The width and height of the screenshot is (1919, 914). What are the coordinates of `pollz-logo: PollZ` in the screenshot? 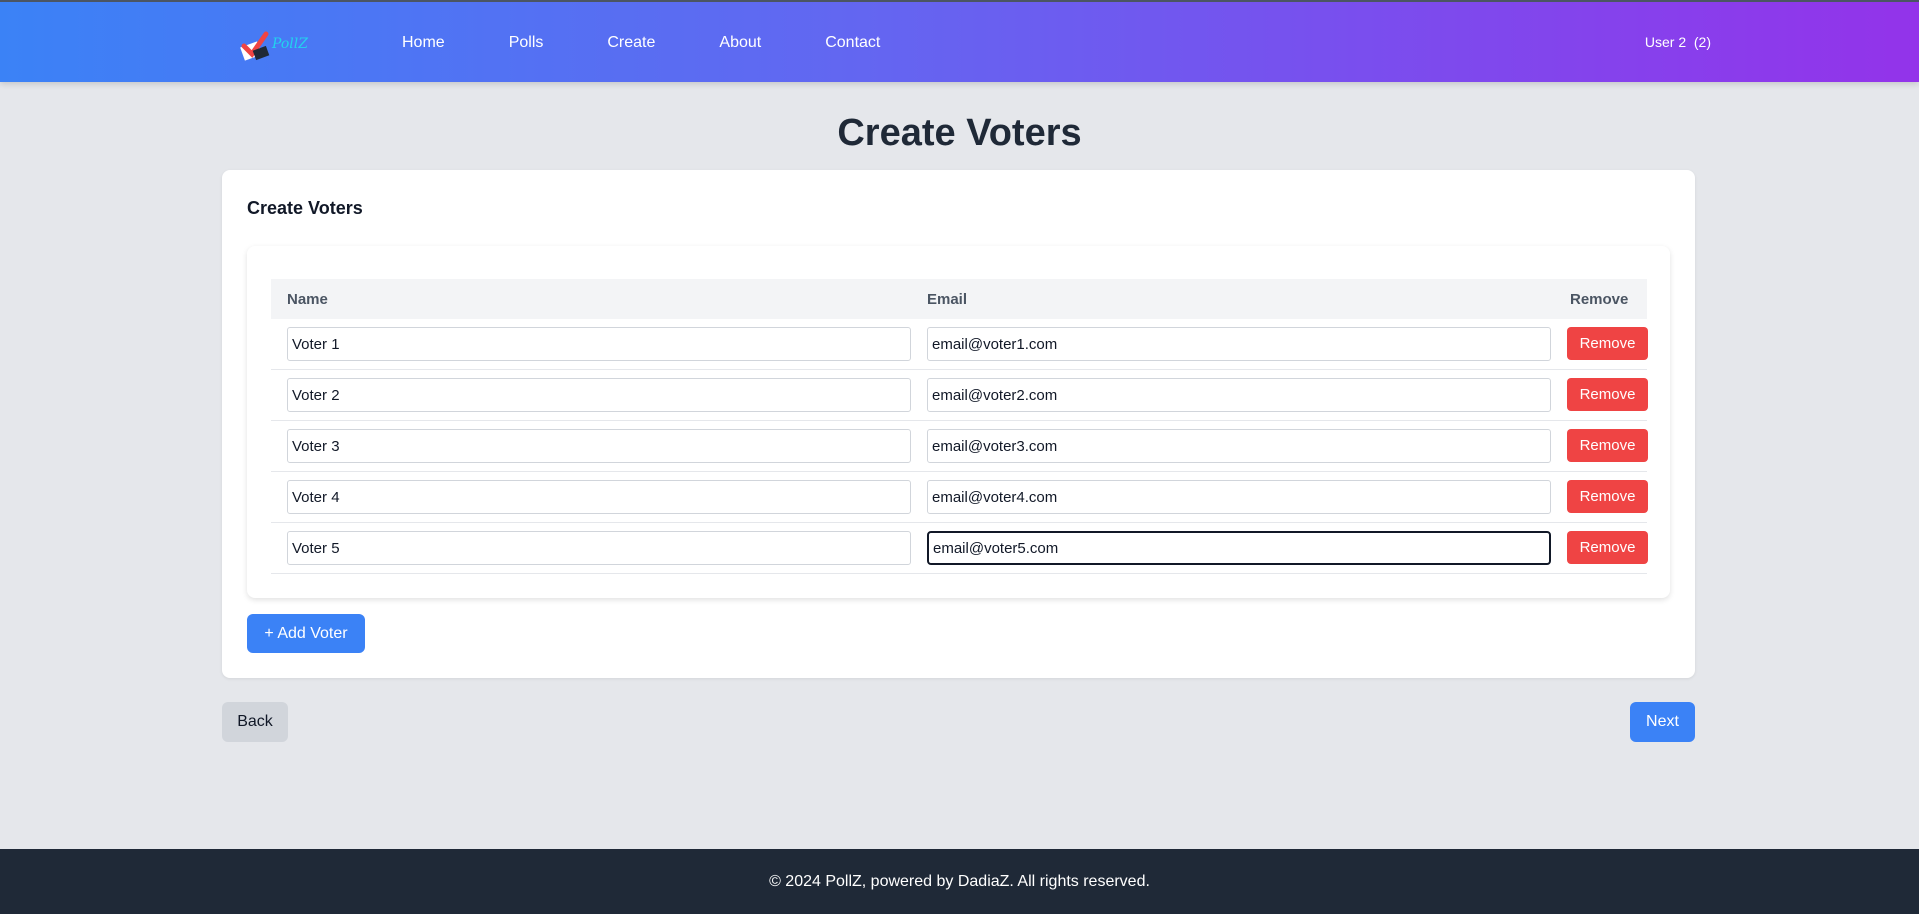 It's located at (279, 45).